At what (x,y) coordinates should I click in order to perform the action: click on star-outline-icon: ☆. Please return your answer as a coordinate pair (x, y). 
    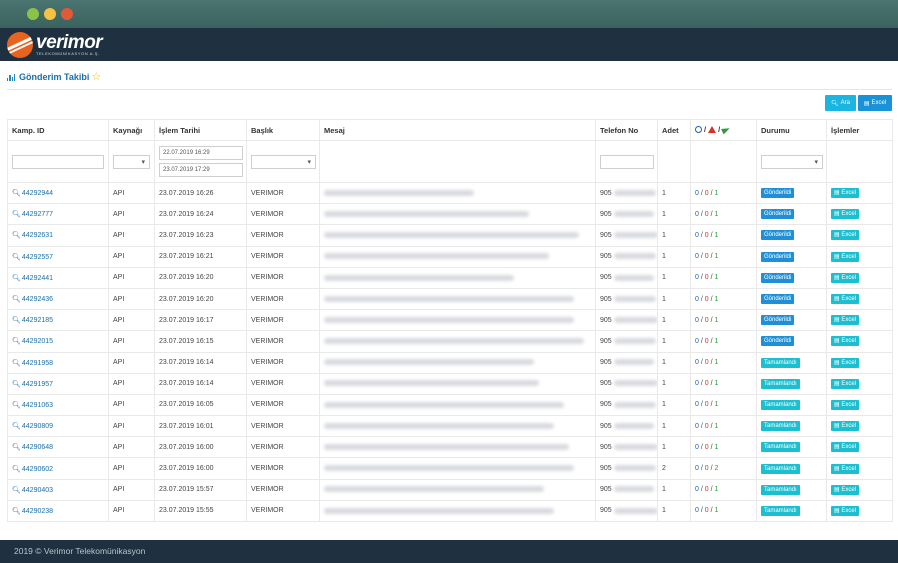
    Looking at the image, I should click on (96, 77).